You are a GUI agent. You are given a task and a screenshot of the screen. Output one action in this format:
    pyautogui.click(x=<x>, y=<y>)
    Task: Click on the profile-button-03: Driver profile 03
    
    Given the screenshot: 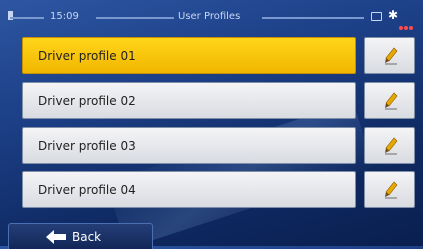 What is the action you would take?
    pyautogui.click(x=189, y=145)
    